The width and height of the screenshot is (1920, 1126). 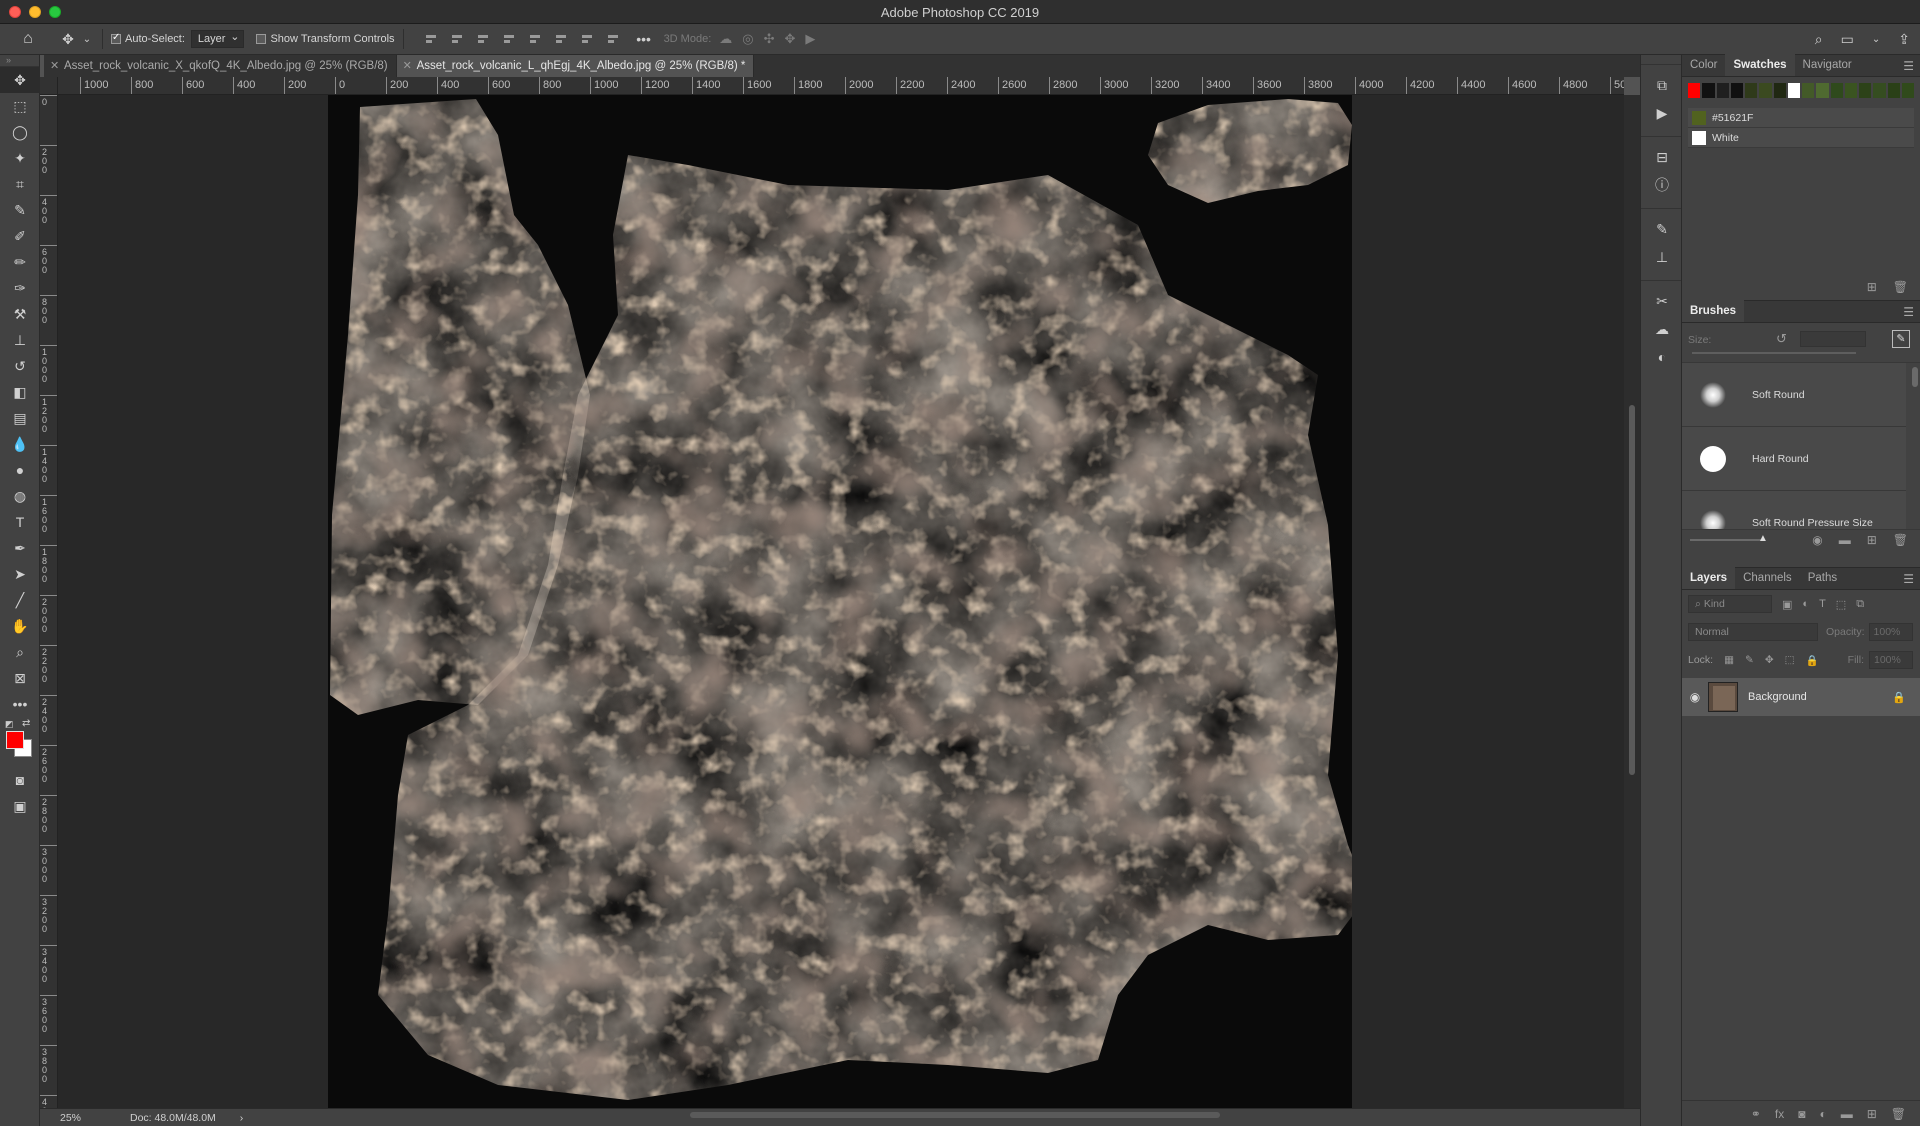 I want to click on default-colors-icon: ◩, so click(x=9, y=724).